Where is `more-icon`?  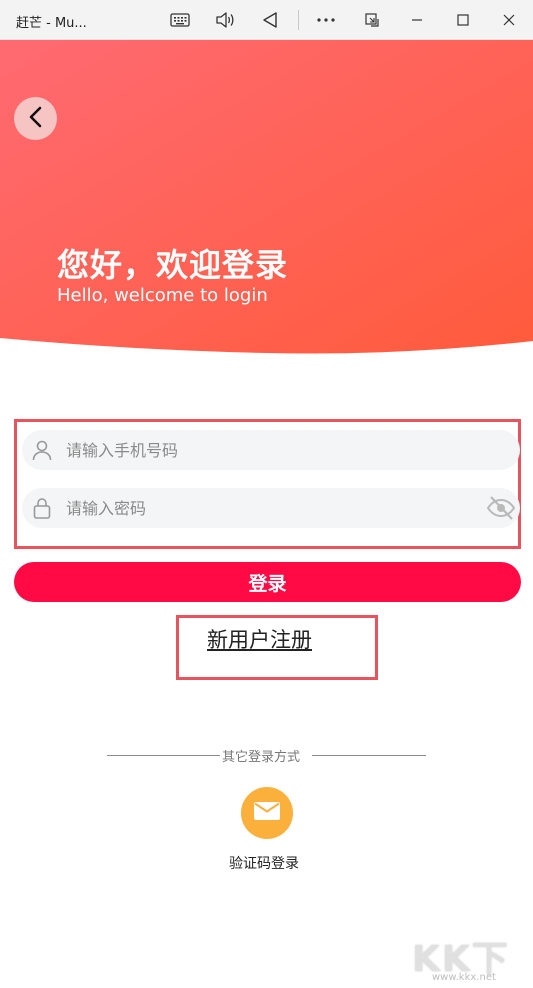 more-icon is located at coordinates (326, 20).